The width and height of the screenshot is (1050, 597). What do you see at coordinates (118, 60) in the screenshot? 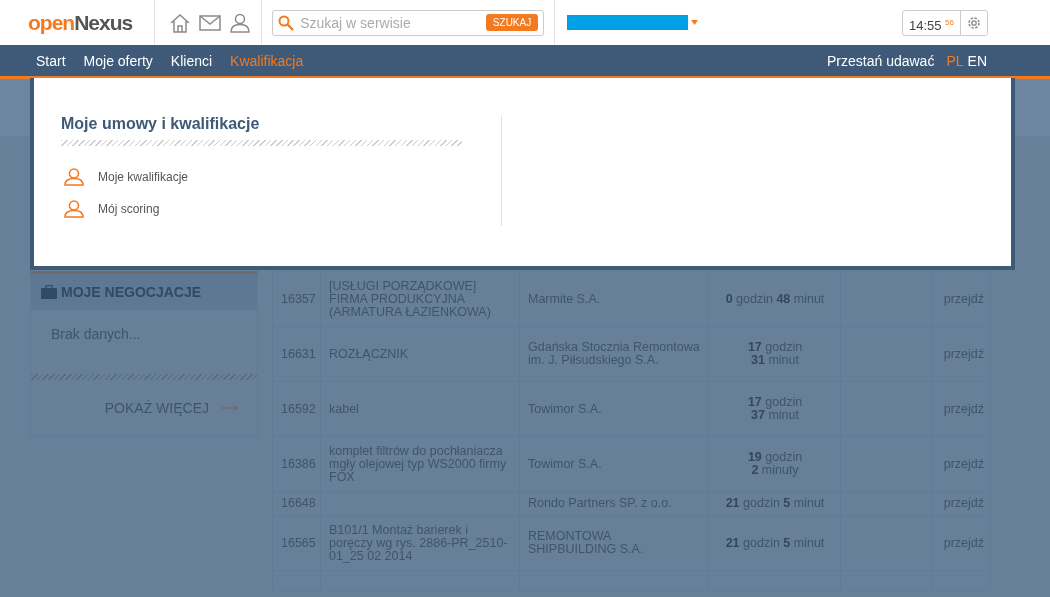
I see `nav-tab: Moje oferty` at bounding box center [118, 60].